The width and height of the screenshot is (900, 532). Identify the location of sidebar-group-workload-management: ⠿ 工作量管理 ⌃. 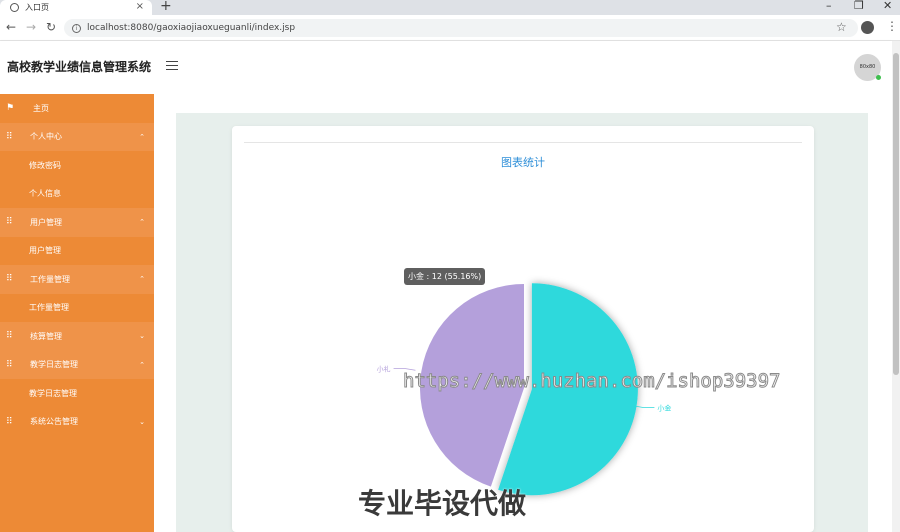
(77, 279).